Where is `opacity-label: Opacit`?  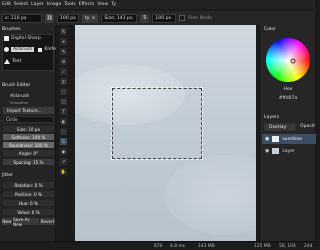 opacity-label: Opacit is located at coordinates (307, 126).